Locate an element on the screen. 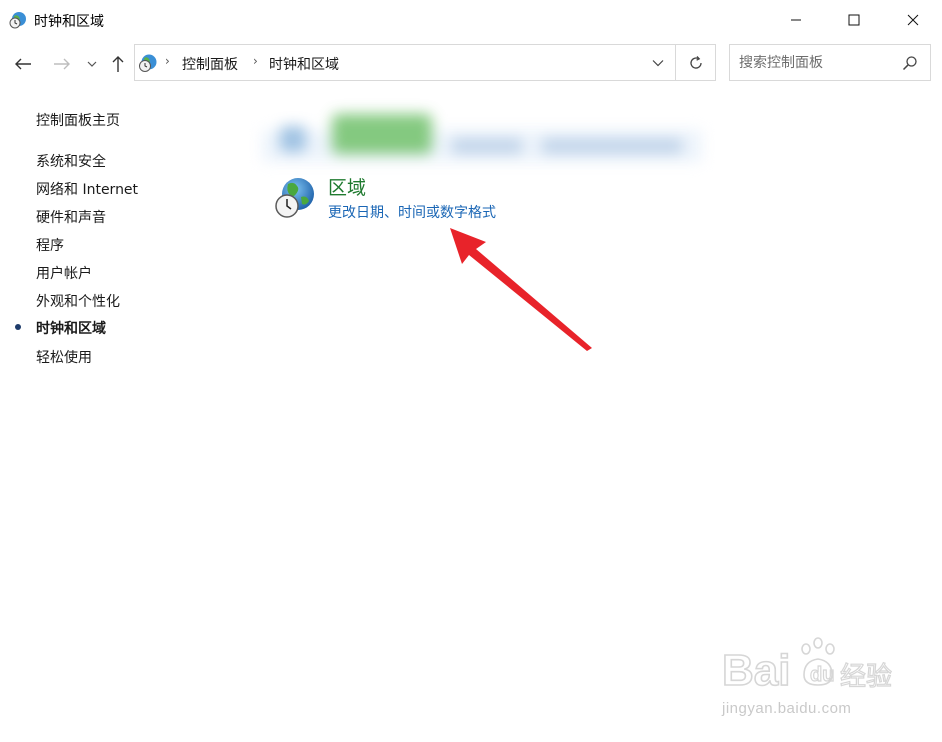 The width and height of the screenshot is (942, 742). forward-button is located at coordinates (62, 64).